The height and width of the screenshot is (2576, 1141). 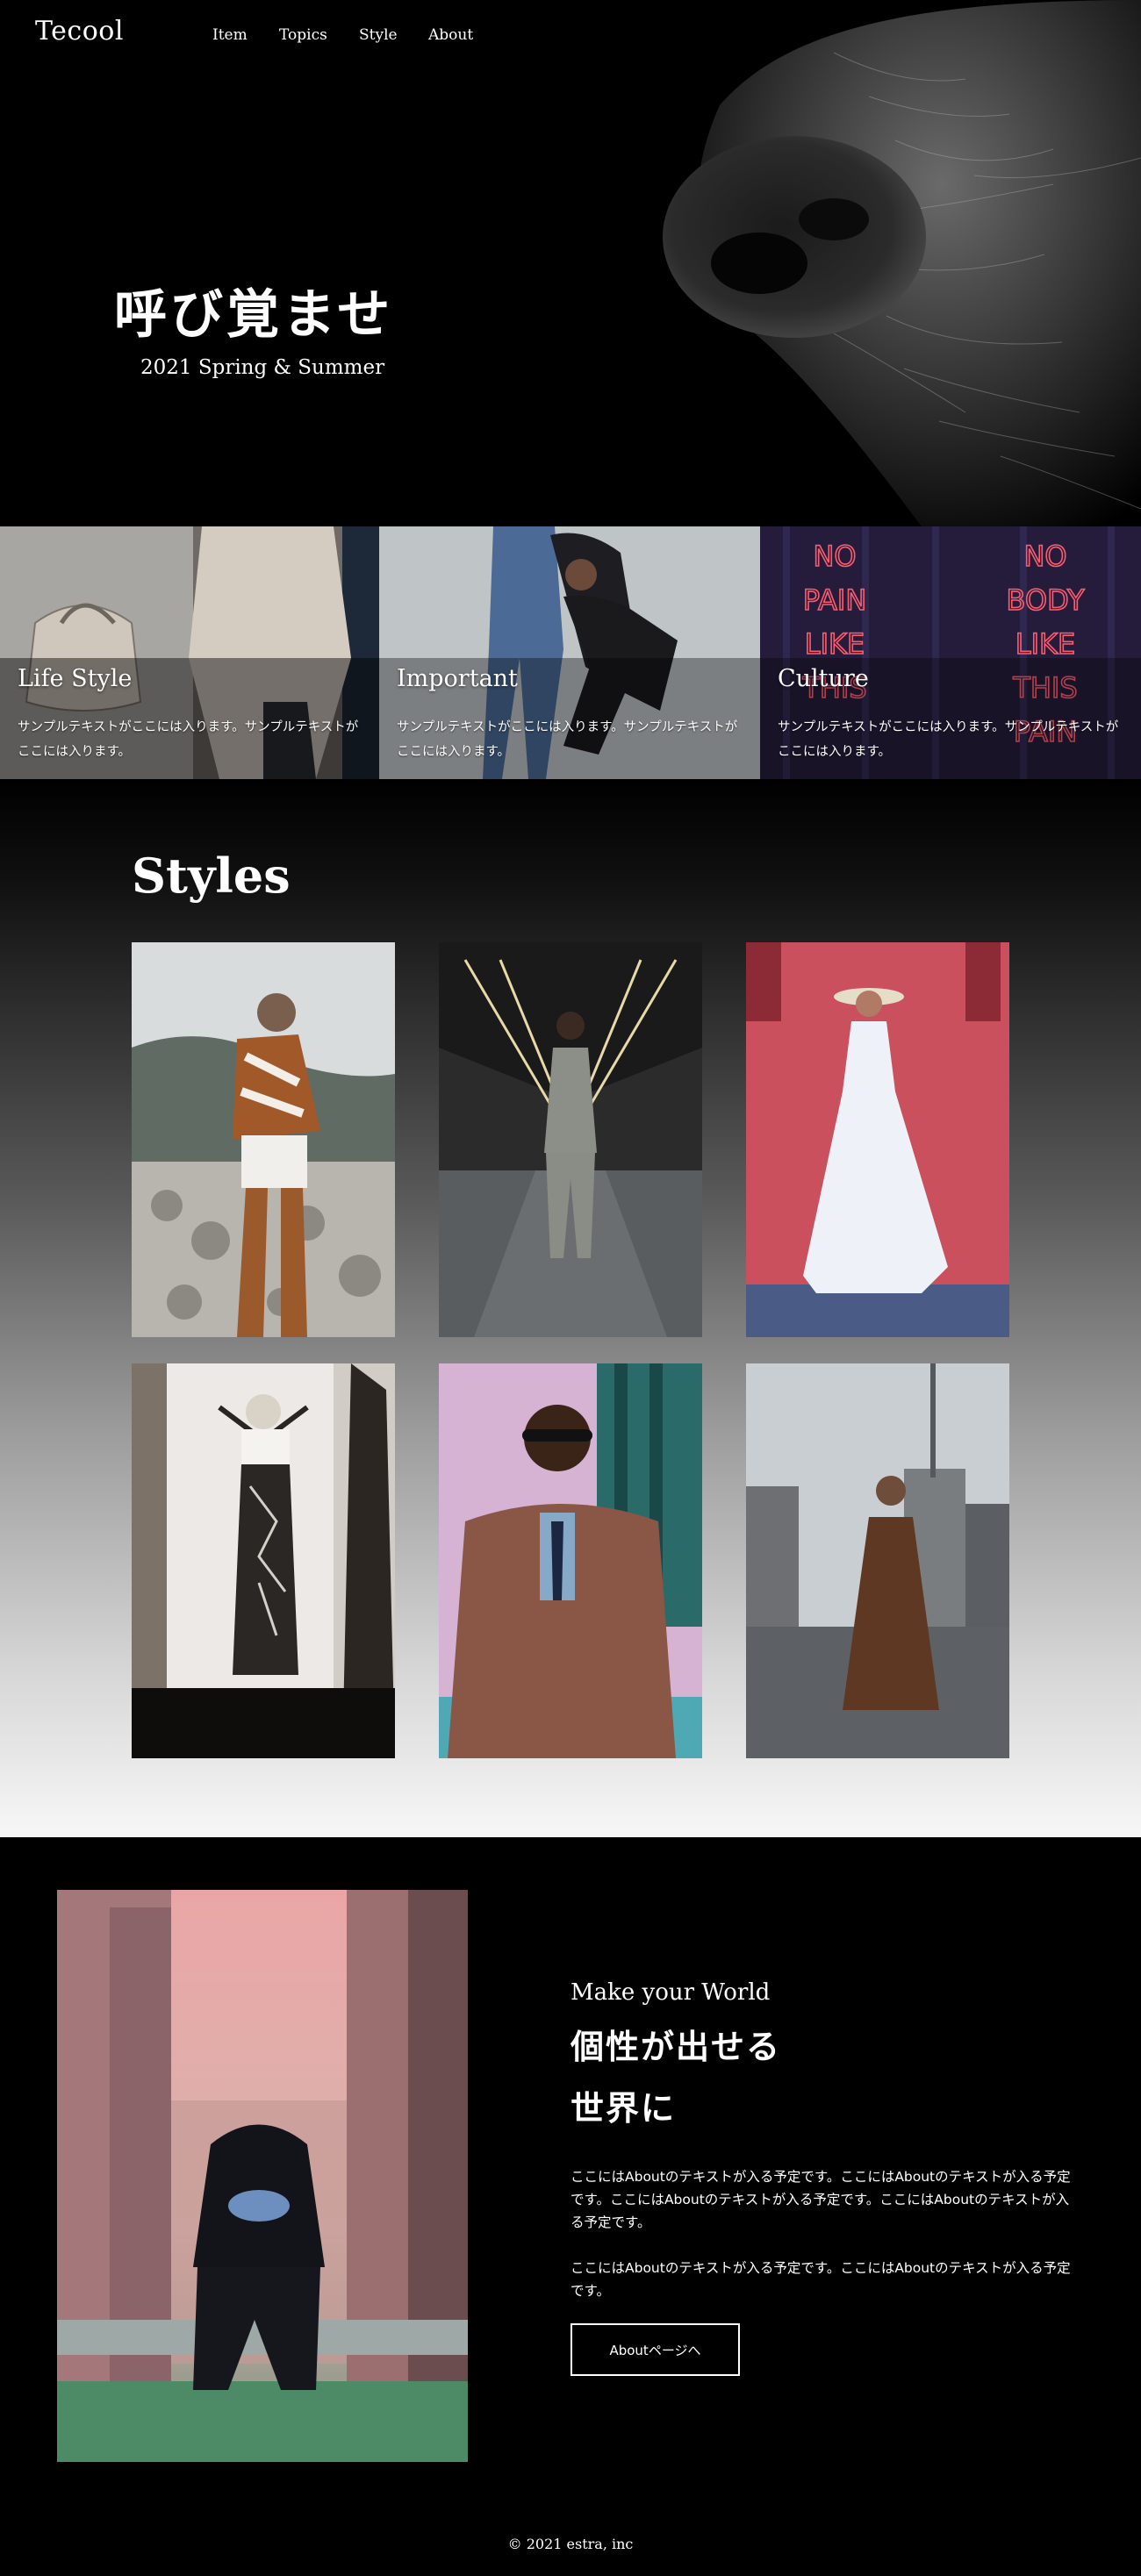 What do you see at coordinates (211, 876) in the screenshot?
I see `styles-title: Styles` at bounding box center [211, 876].